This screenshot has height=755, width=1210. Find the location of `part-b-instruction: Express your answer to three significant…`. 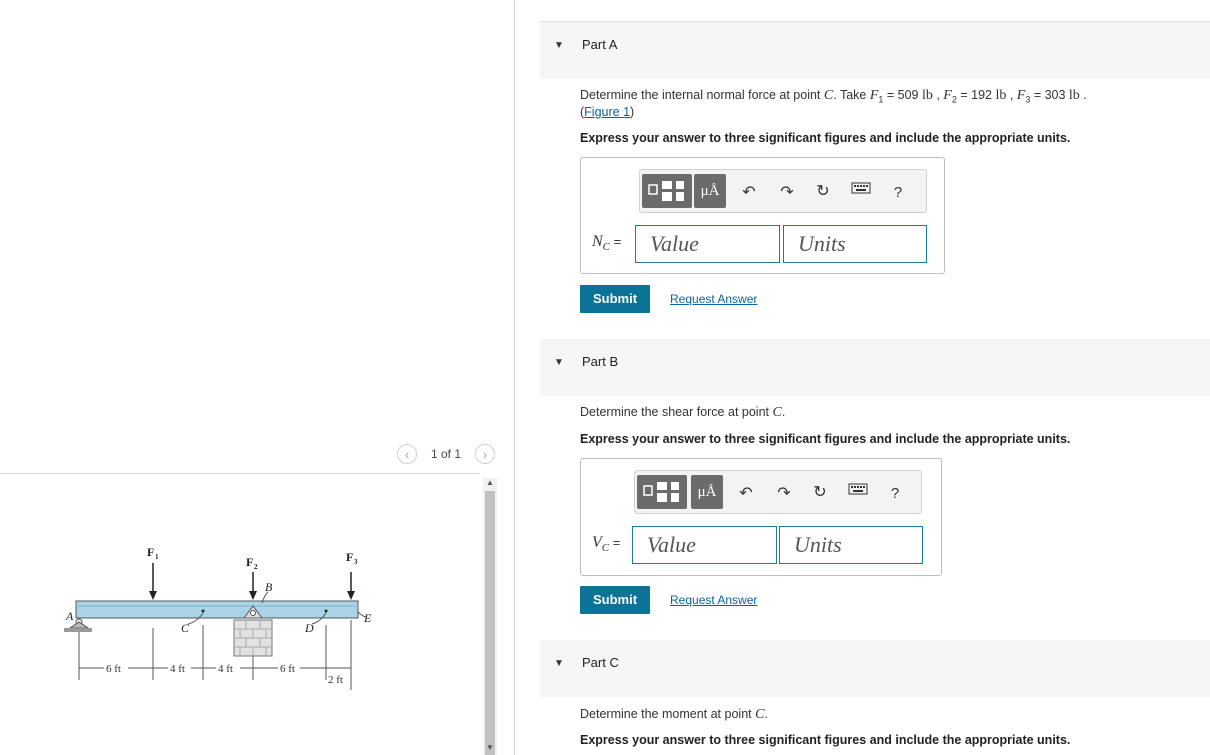

part-b-instruction: Express your answer to three significant… is located at coordinates (825, 439).